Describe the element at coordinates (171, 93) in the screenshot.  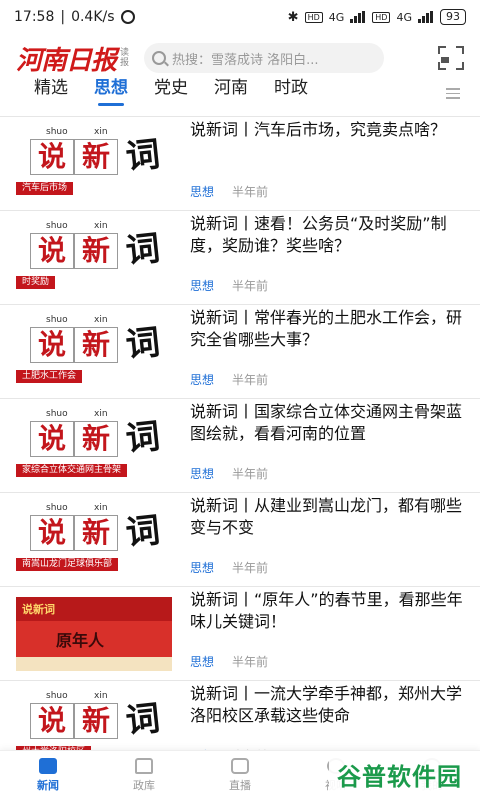
I see `tab-2: 党史` at that location.